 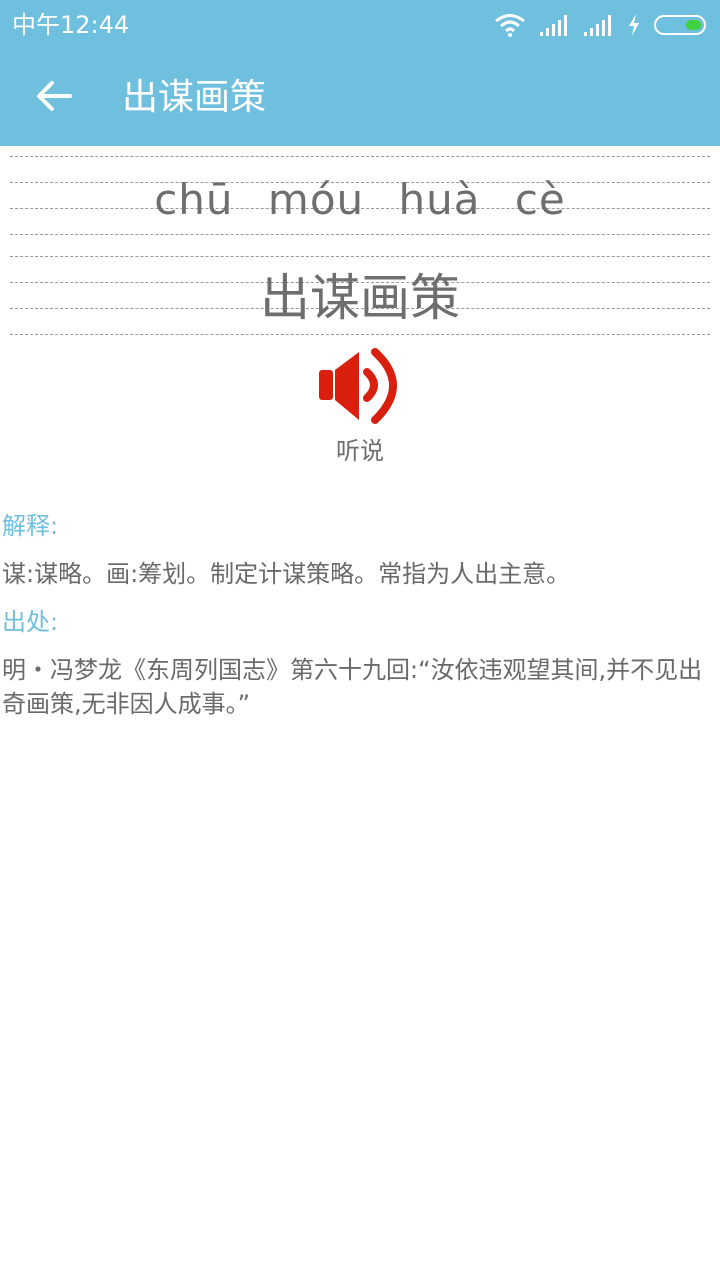 I want to click on status-icons, so click(x=601, y=25).